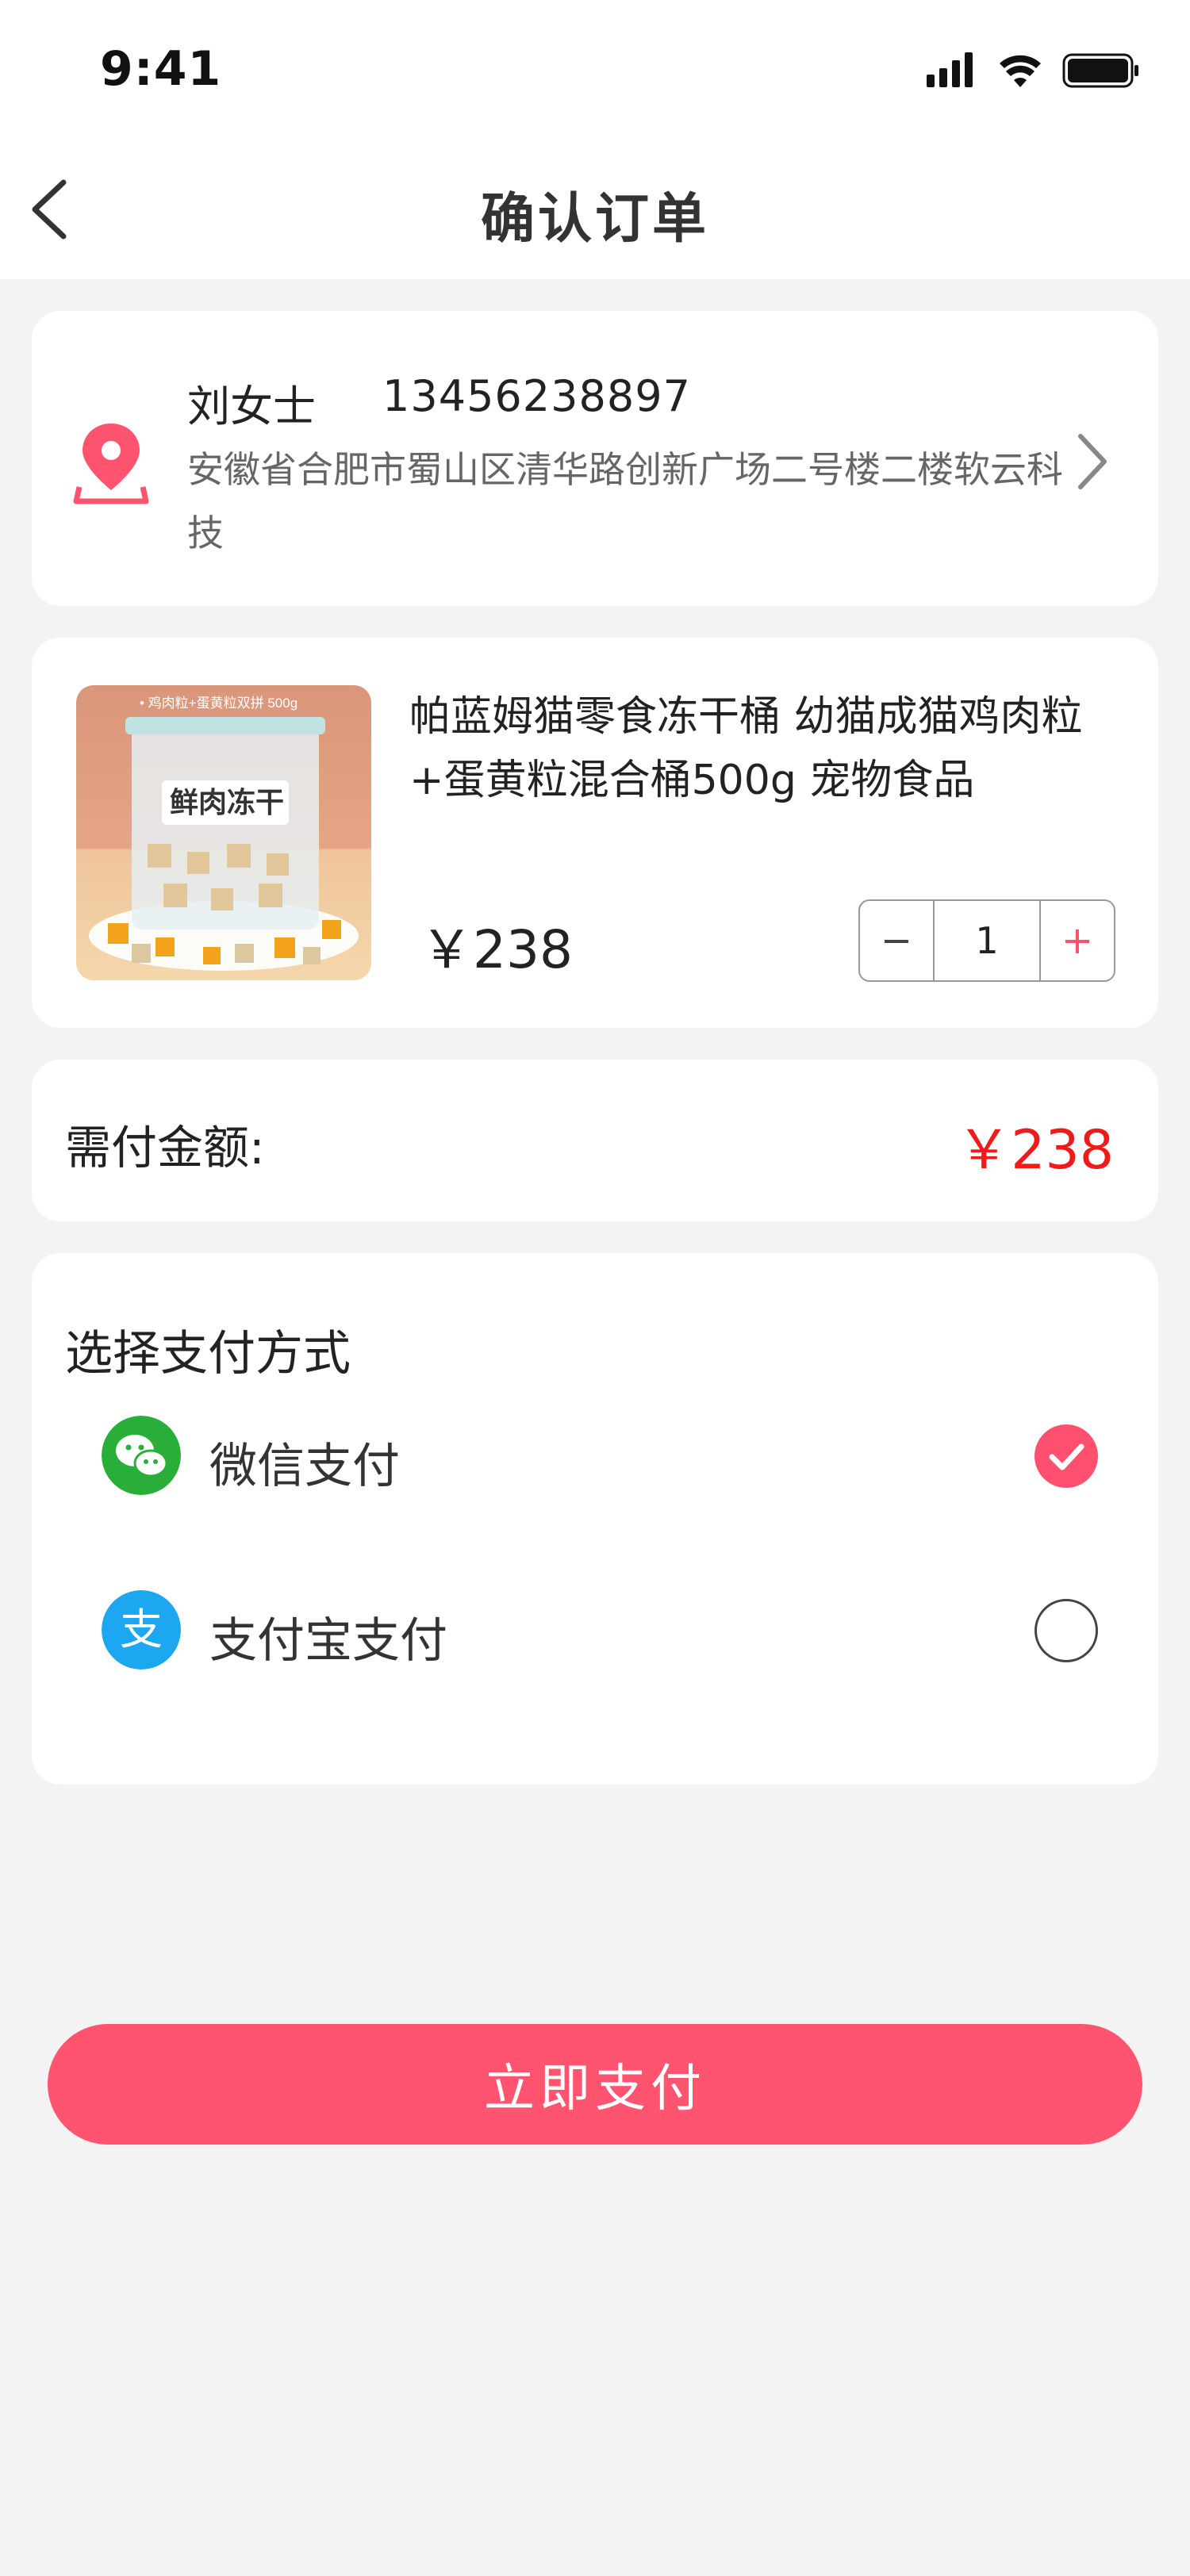 This screenshot has width=1190, height=2576. What do you see at coordinates (595, 1629) in the screenshot?
I see `payment-option-alipay: 支 支付宝支付` at bounding box center [595, 1629].